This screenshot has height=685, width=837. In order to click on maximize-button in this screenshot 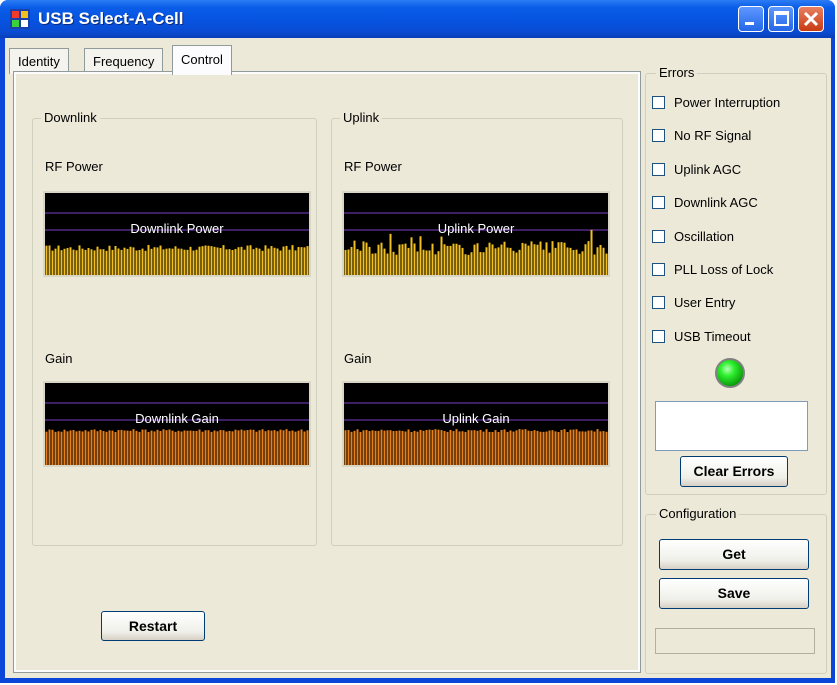, I will do `click(781, 19)`.